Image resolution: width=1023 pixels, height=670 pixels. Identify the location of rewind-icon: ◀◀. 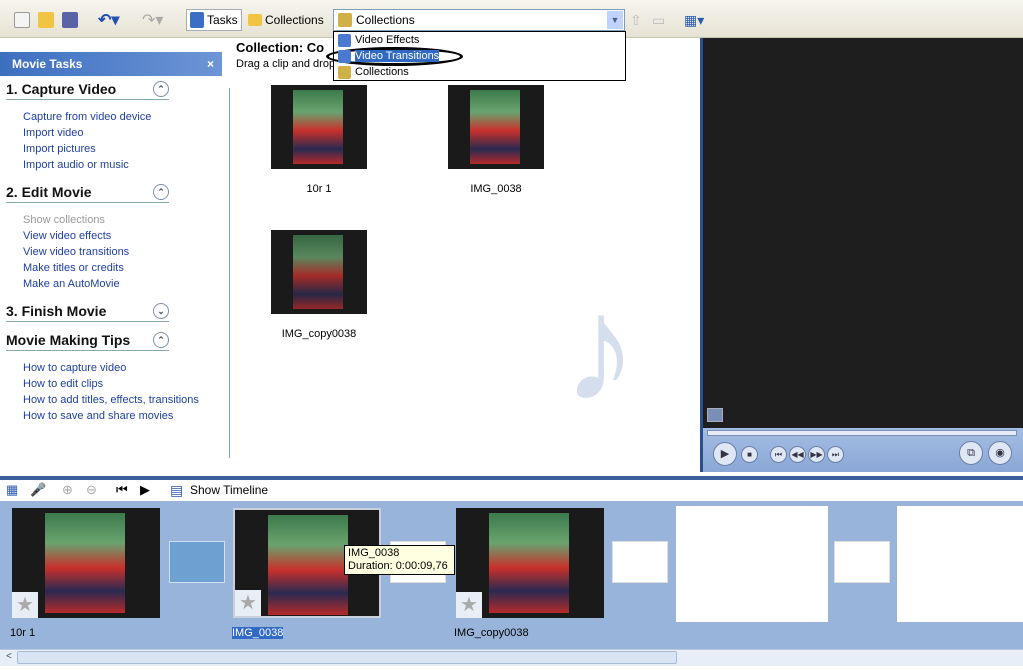
(797, 454).